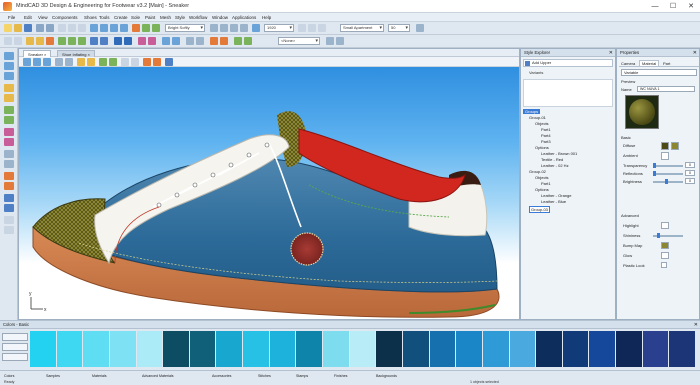 This screenshot has height=385, width=700. Describe the element at coordinates (15, 337) in the screenshot. I see `palette-prev-button` at that location.